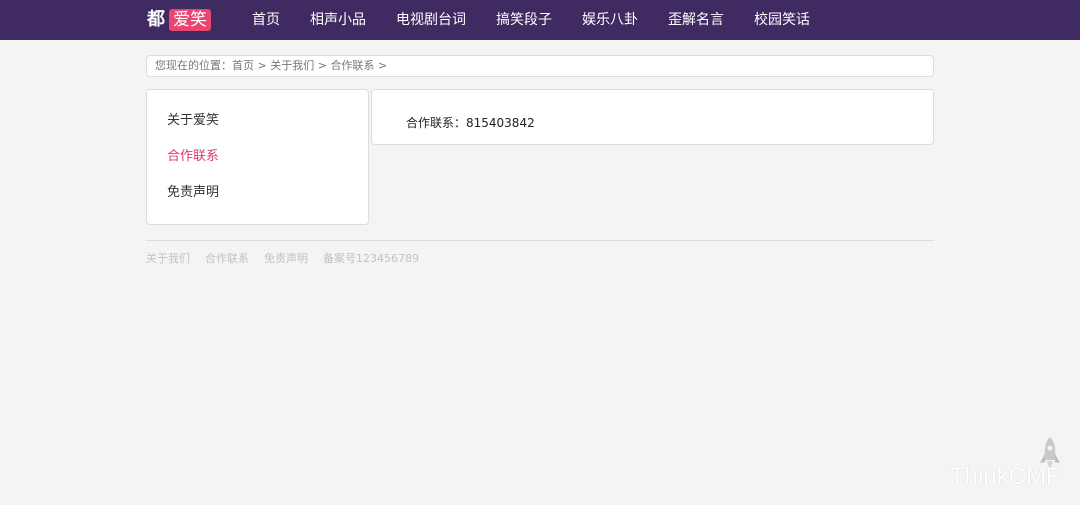 Image resolution: width=1080 pixels, height=505 pixels. Describe the element at coordinates (782, 20) in the screenshot. I see `nav-item-campus: 校园笑话` at that location.